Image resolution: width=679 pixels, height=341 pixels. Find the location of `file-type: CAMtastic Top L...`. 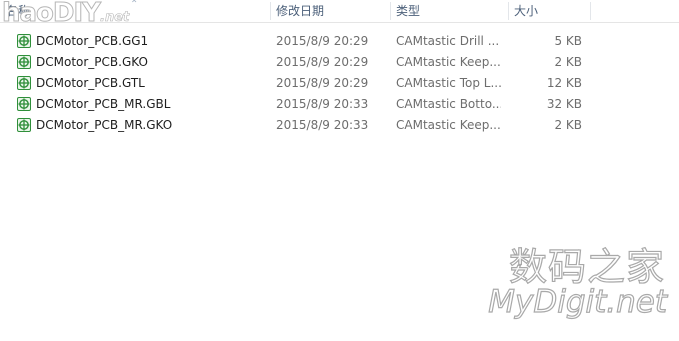

file-type: CAMtastic Top L... is located at coordinates (448, 83).